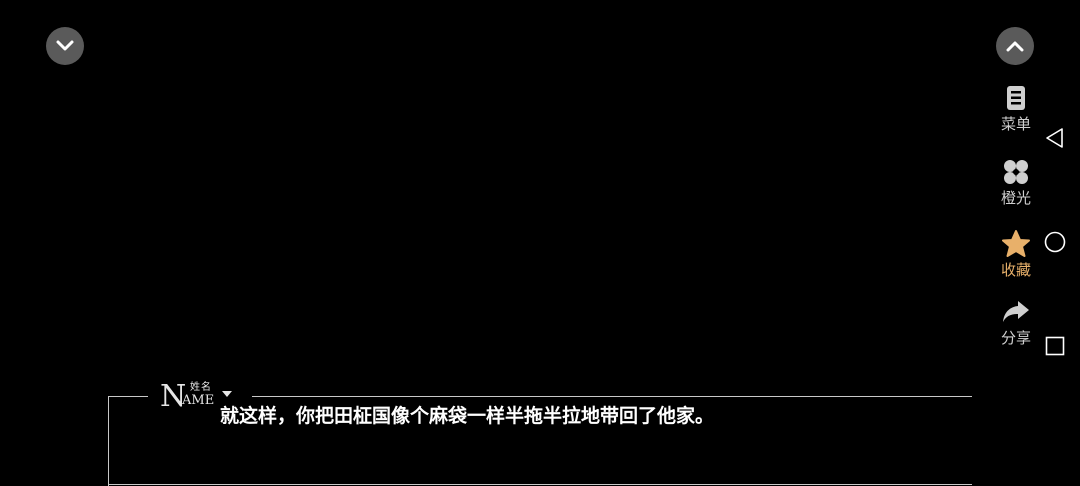 The width and height of the screenshot is (1080, 486). What do you see at coordinates (198, 400) in the screenshot?
I see `name-tag-suffix: AME` at bounding box center [198, 400].